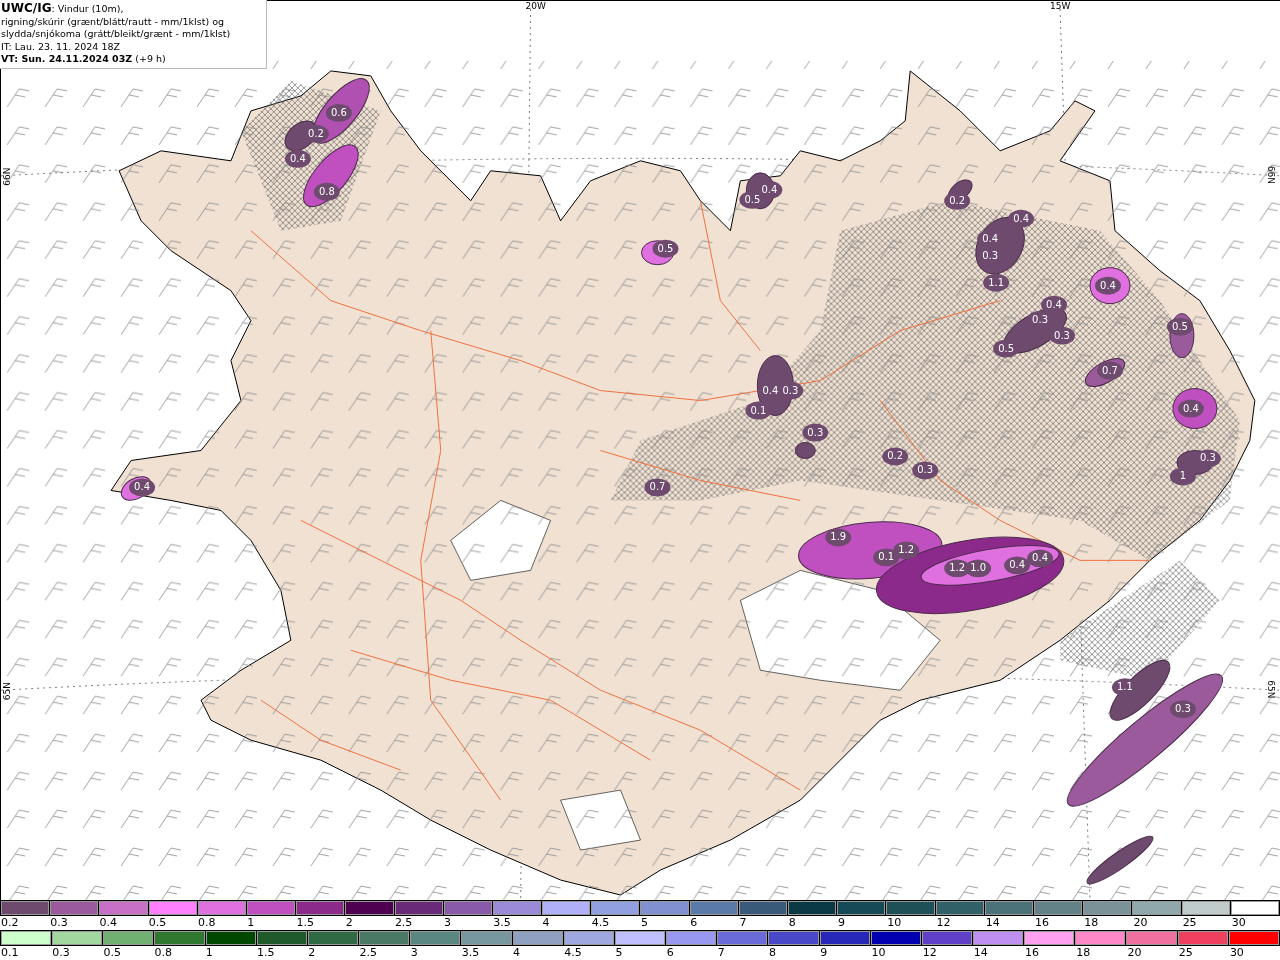 The width and height of the screenshot is (1280, 960). Describe the element at coordinates (108, 923) in the screenshot. I see `scale-label: 0.4` at that location.